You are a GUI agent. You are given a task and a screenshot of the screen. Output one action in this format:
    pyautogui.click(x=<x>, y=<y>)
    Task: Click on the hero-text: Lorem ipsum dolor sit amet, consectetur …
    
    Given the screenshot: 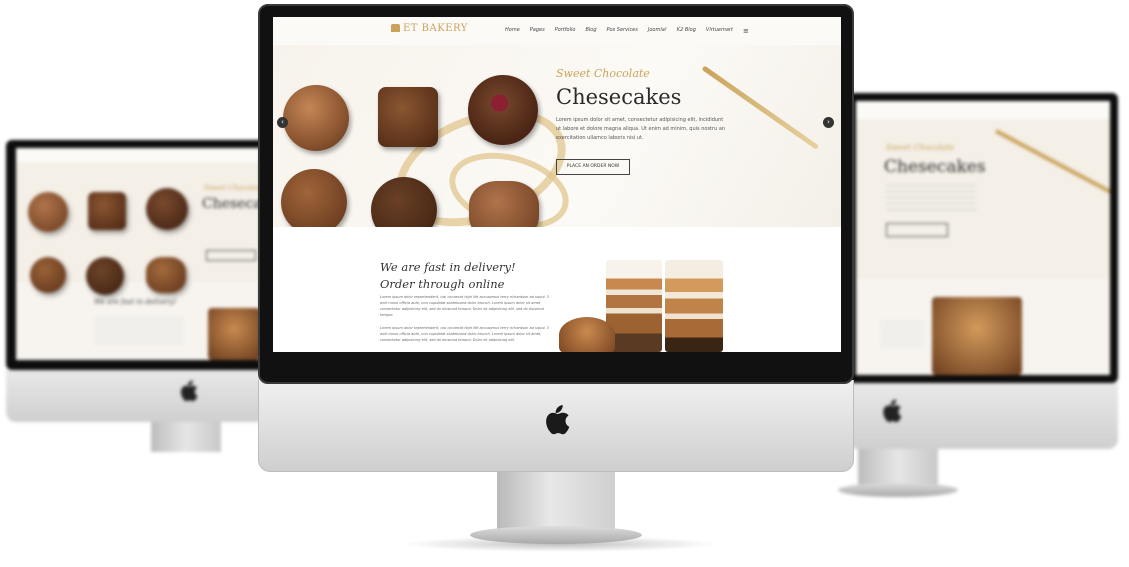 What is the action you would take?
    pyautogui.click(x=641, y=129)
    